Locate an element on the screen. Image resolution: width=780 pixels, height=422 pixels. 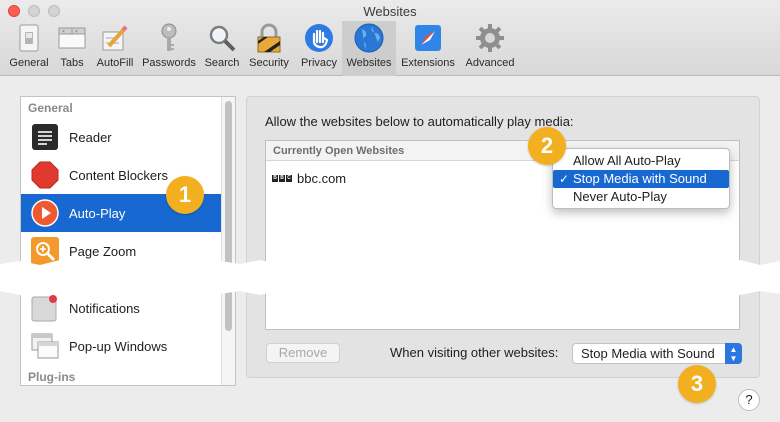
toolbar-advanced: Advanced is located at coordinates (490, 48).